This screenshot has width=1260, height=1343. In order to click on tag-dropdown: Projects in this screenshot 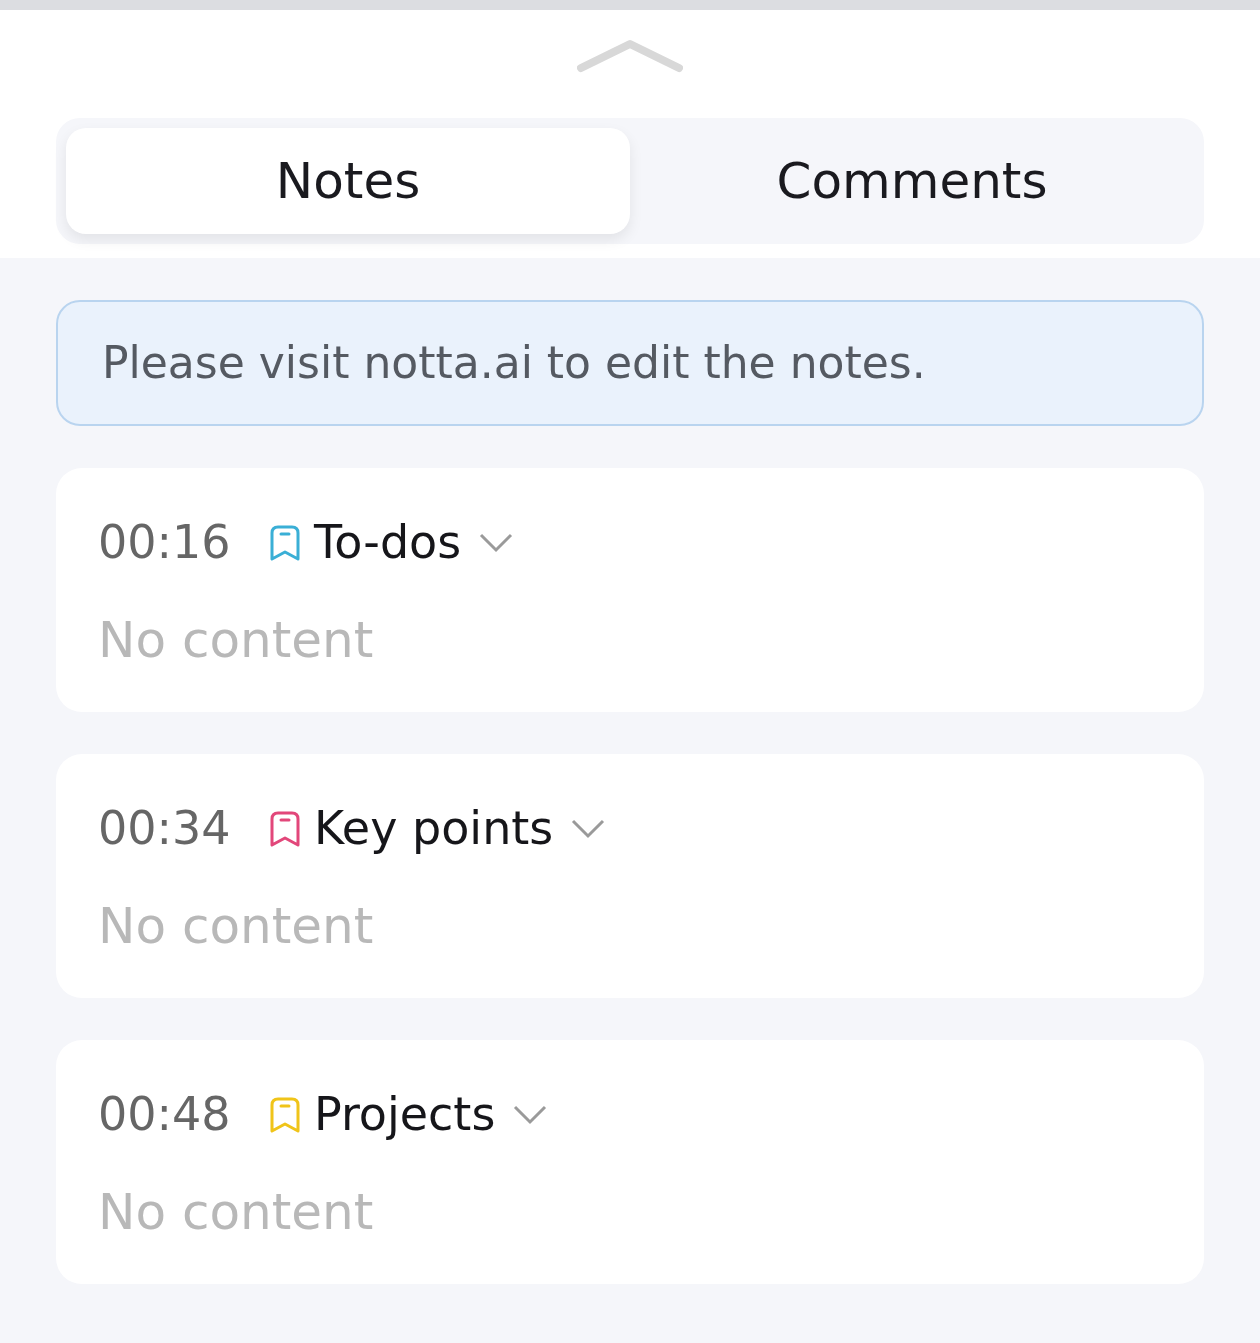, I will do `click(405, 1114)`.